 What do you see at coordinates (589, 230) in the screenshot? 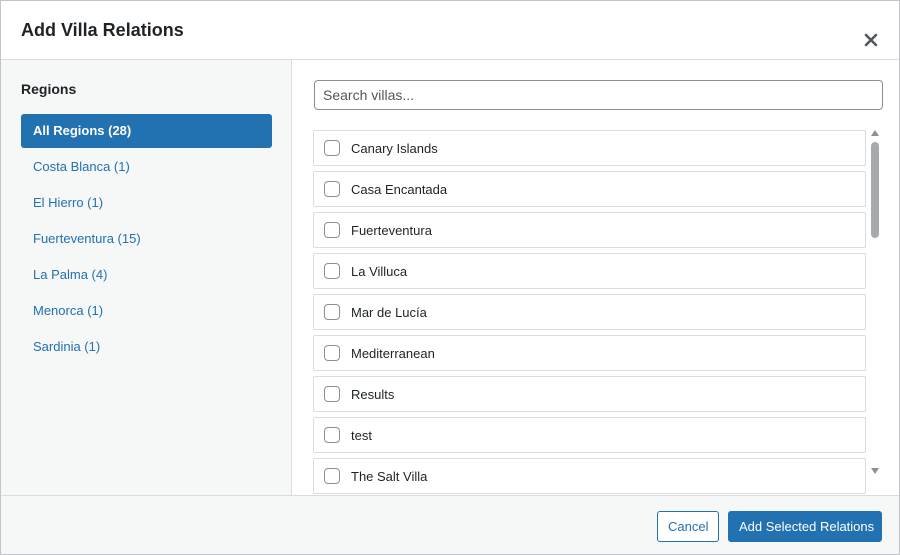
I see `villa-item: Fuerteventura` at bounding box center [589, 230].